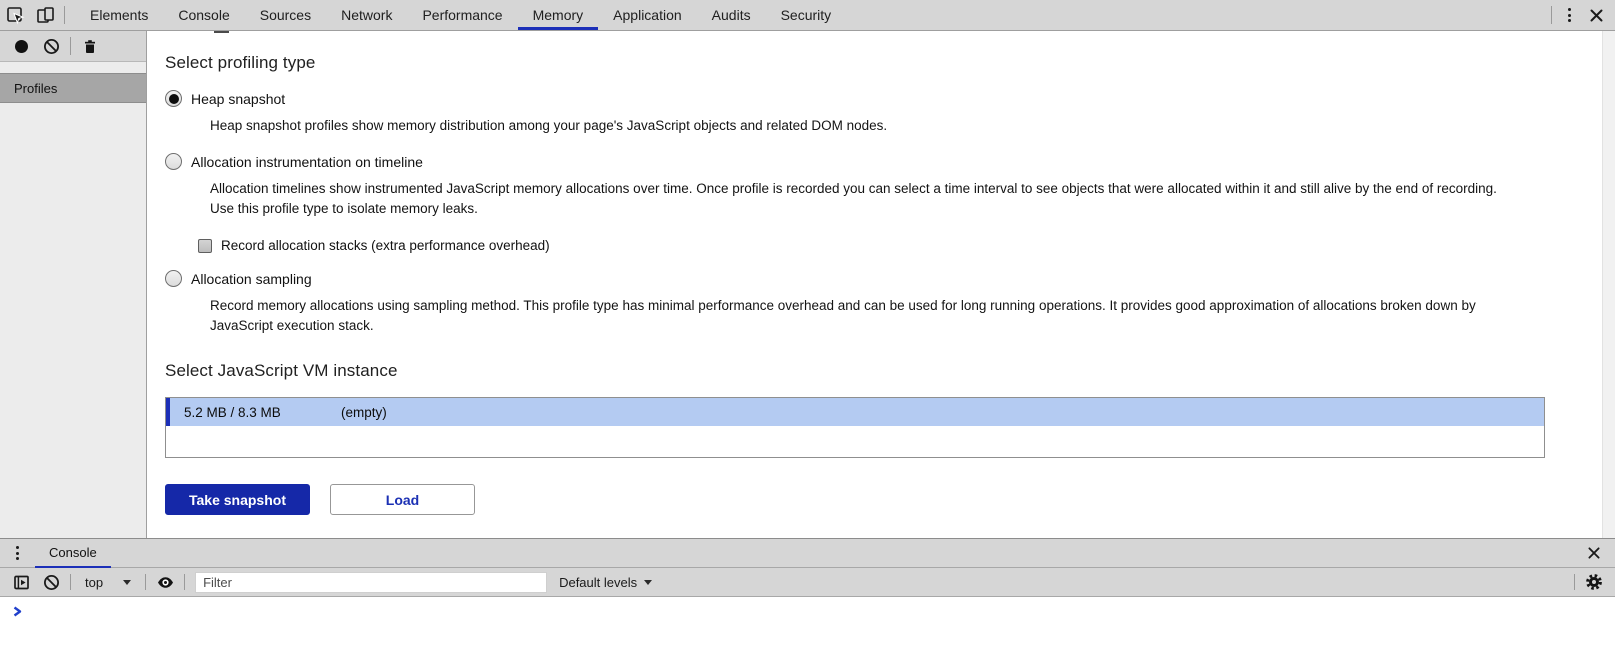 The width and height of the screenshot is (1615, 648). Describe the element at coordinates (842, 161) in the screenshot. I see `radio-allocation-timeline: Allocation instrumentation on timeline` at that location.